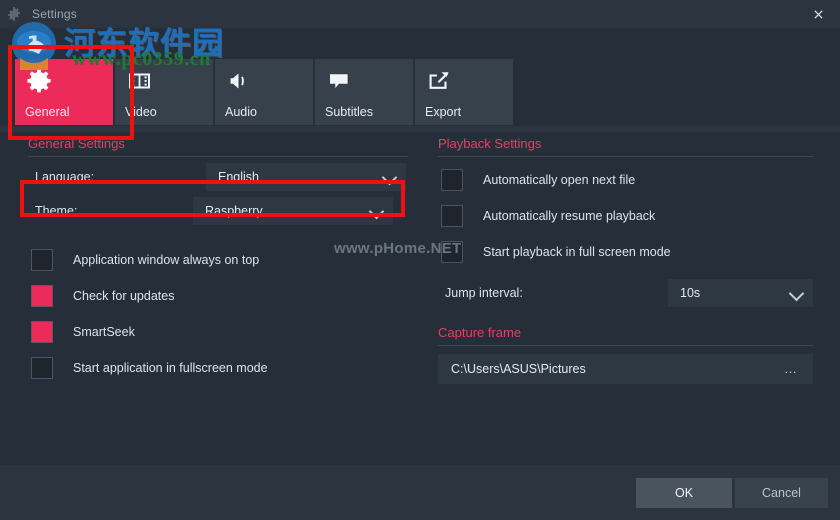 The width and height of the screenshot is (840, 520). I want to click on export-arrow-icon, so click(439, 81).